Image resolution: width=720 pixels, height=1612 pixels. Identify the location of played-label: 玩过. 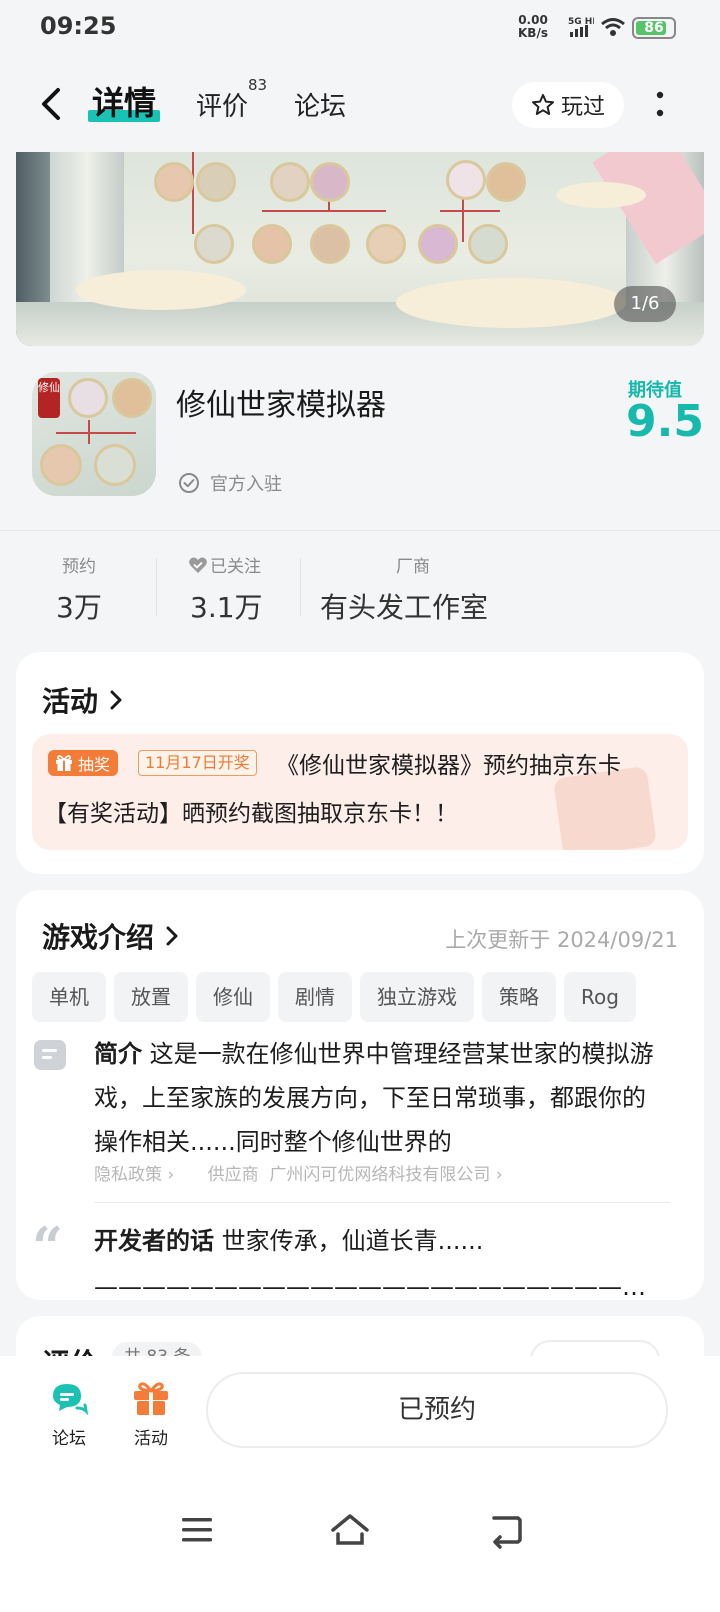
(582, 107).